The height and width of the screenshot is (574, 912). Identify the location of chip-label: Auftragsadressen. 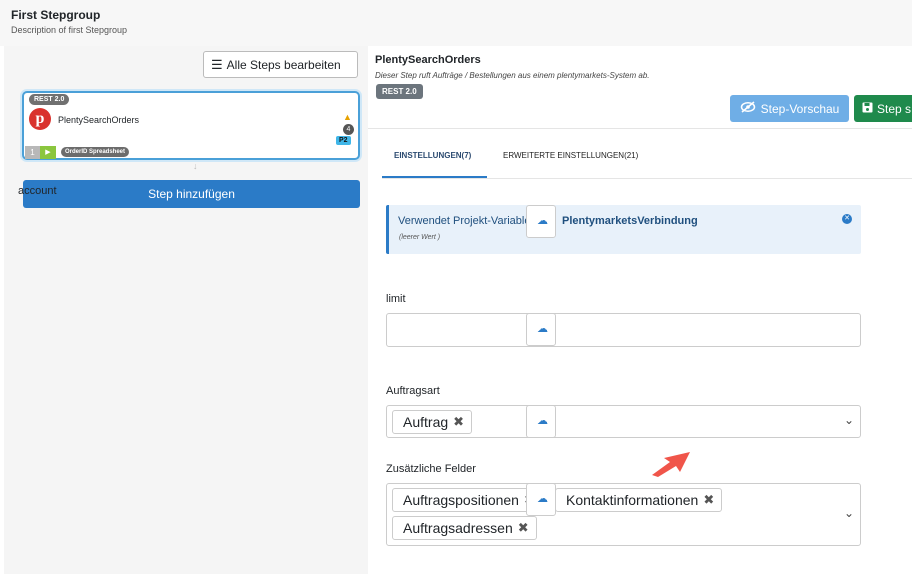
(458, 528).